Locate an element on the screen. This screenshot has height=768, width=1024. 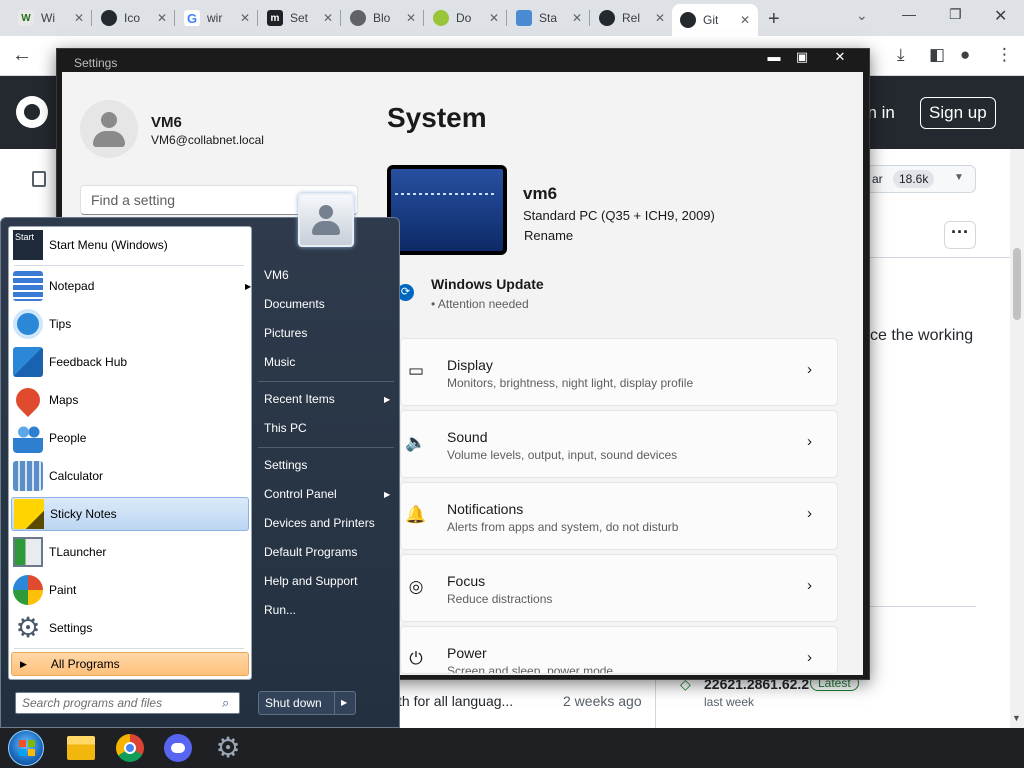
chevron-down-icon: ▼ is located at coordinates (959, 177).